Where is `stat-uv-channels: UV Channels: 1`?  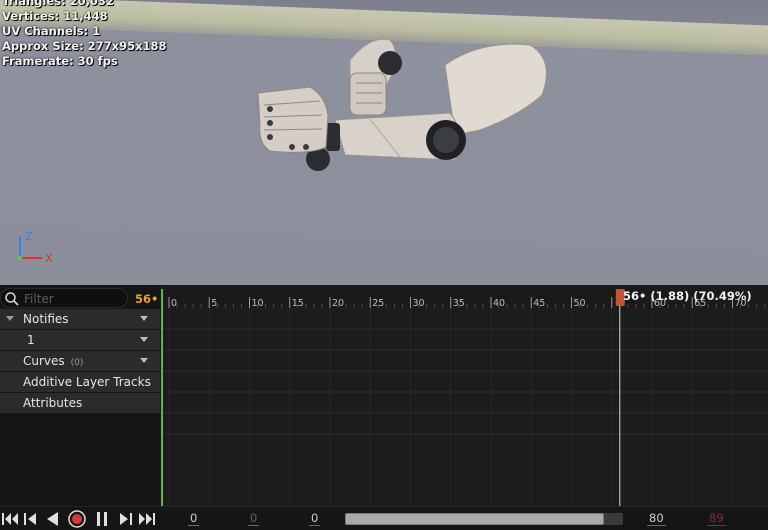
stat-uv-channels: UV Channels: 1 is located at coordinates (51, 31).